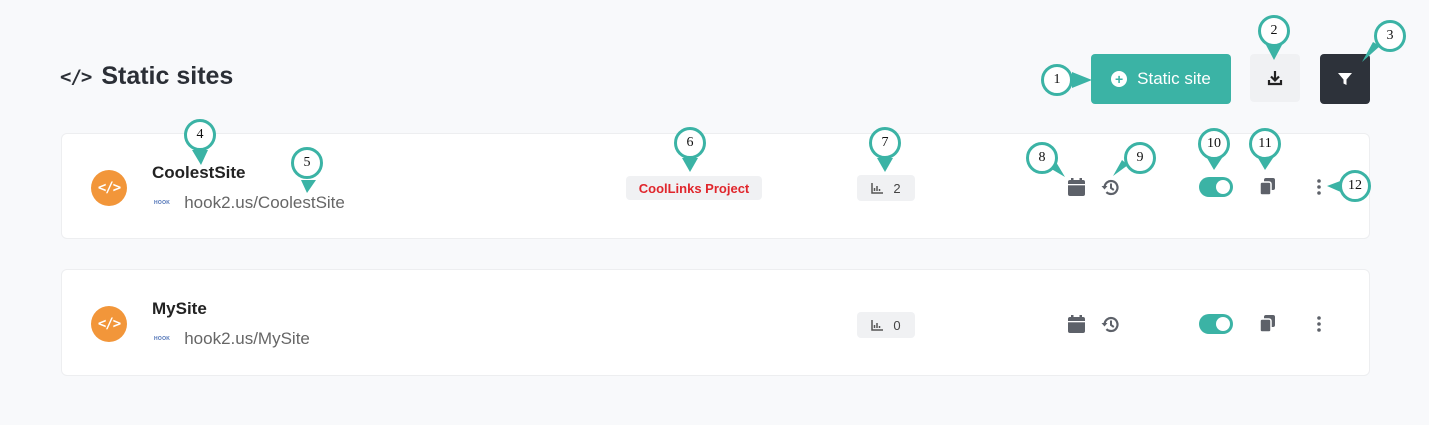 Image resolution: width=1429 pixels, height=425 pixels. Describe the element at coordinates (1140, 158) in the screenshot. I see `callout-9: 9` at that location.